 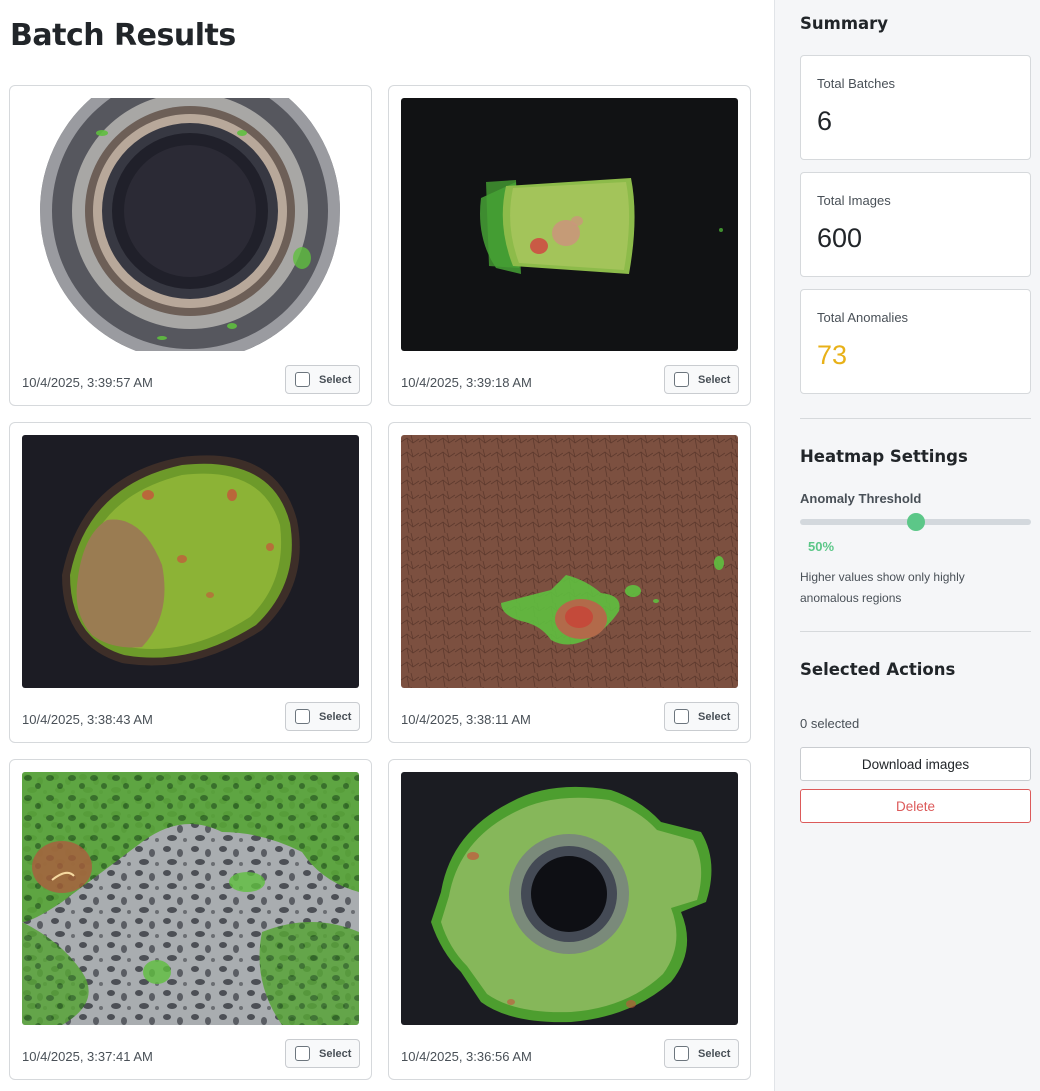 What do you see at coordinates (854, 200) in the screenshot?
I see `stat-label: Total Images` at bounding box center [854, 200].